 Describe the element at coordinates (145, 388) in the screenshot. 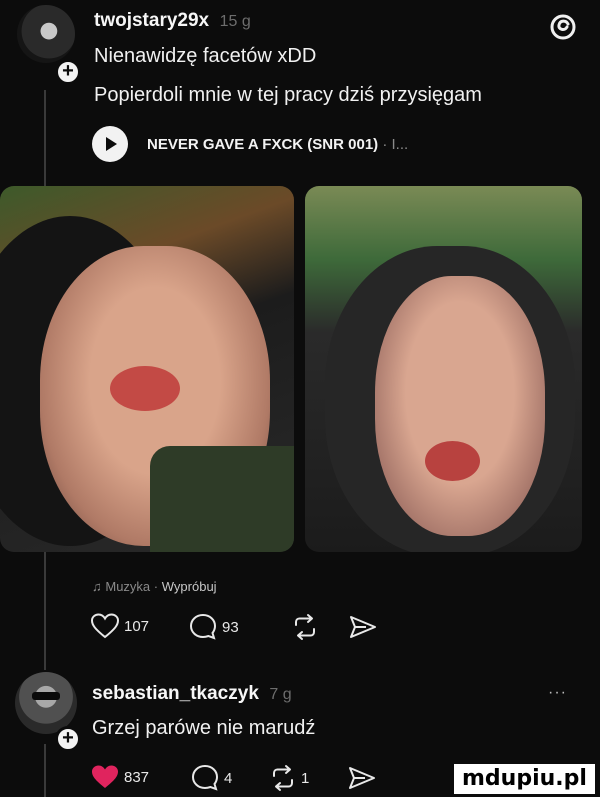

I see `lips` at that location.